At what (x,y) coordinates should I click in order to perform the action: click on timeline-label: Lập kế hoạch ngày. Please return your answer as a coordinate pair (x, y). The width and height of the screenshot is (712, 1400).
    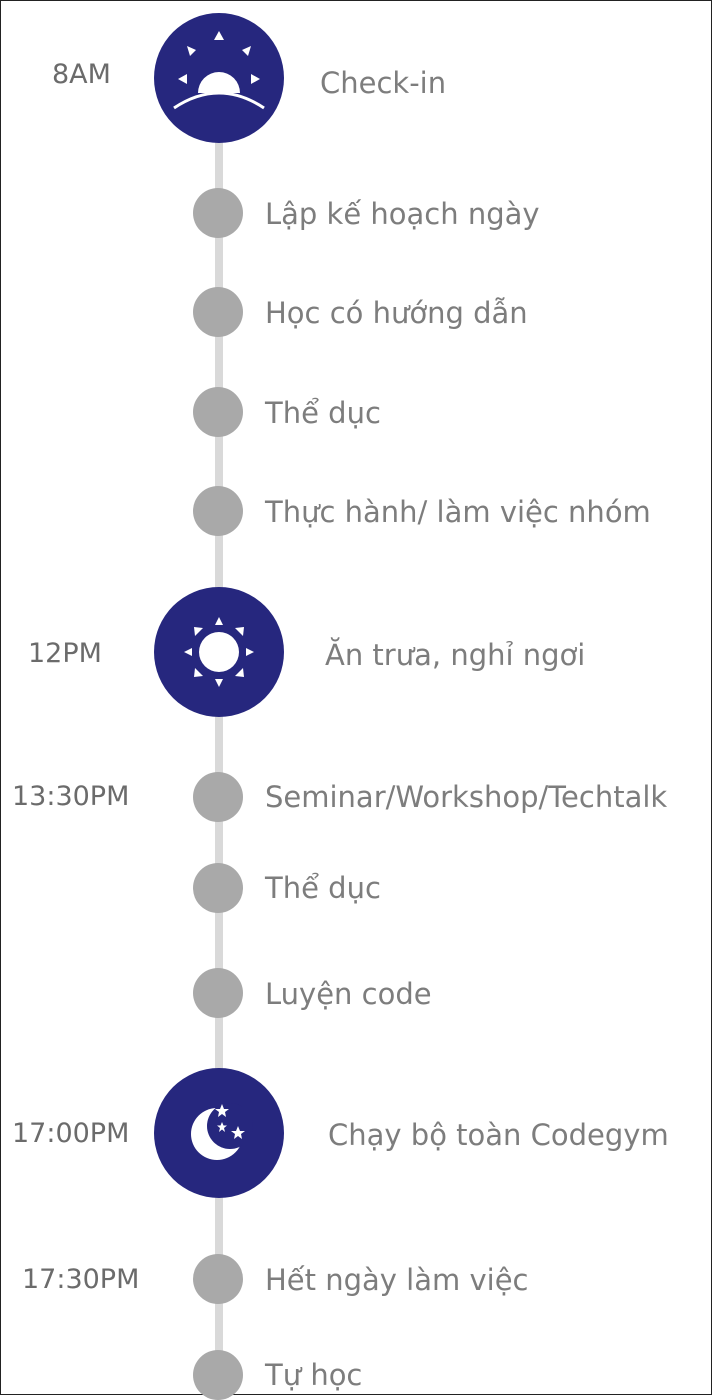
    Looking at the image, I should click on (402, 214).